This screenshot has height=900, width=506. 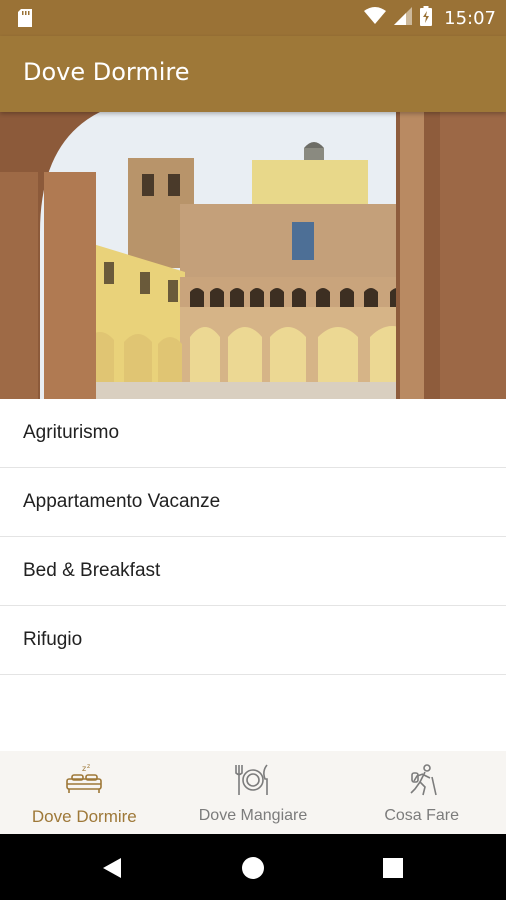 What do you see at coordinates (253, 433) in the screenshot?
I see `list-item-agriturismo: Agriturismo` at bounding box center [253, 433].